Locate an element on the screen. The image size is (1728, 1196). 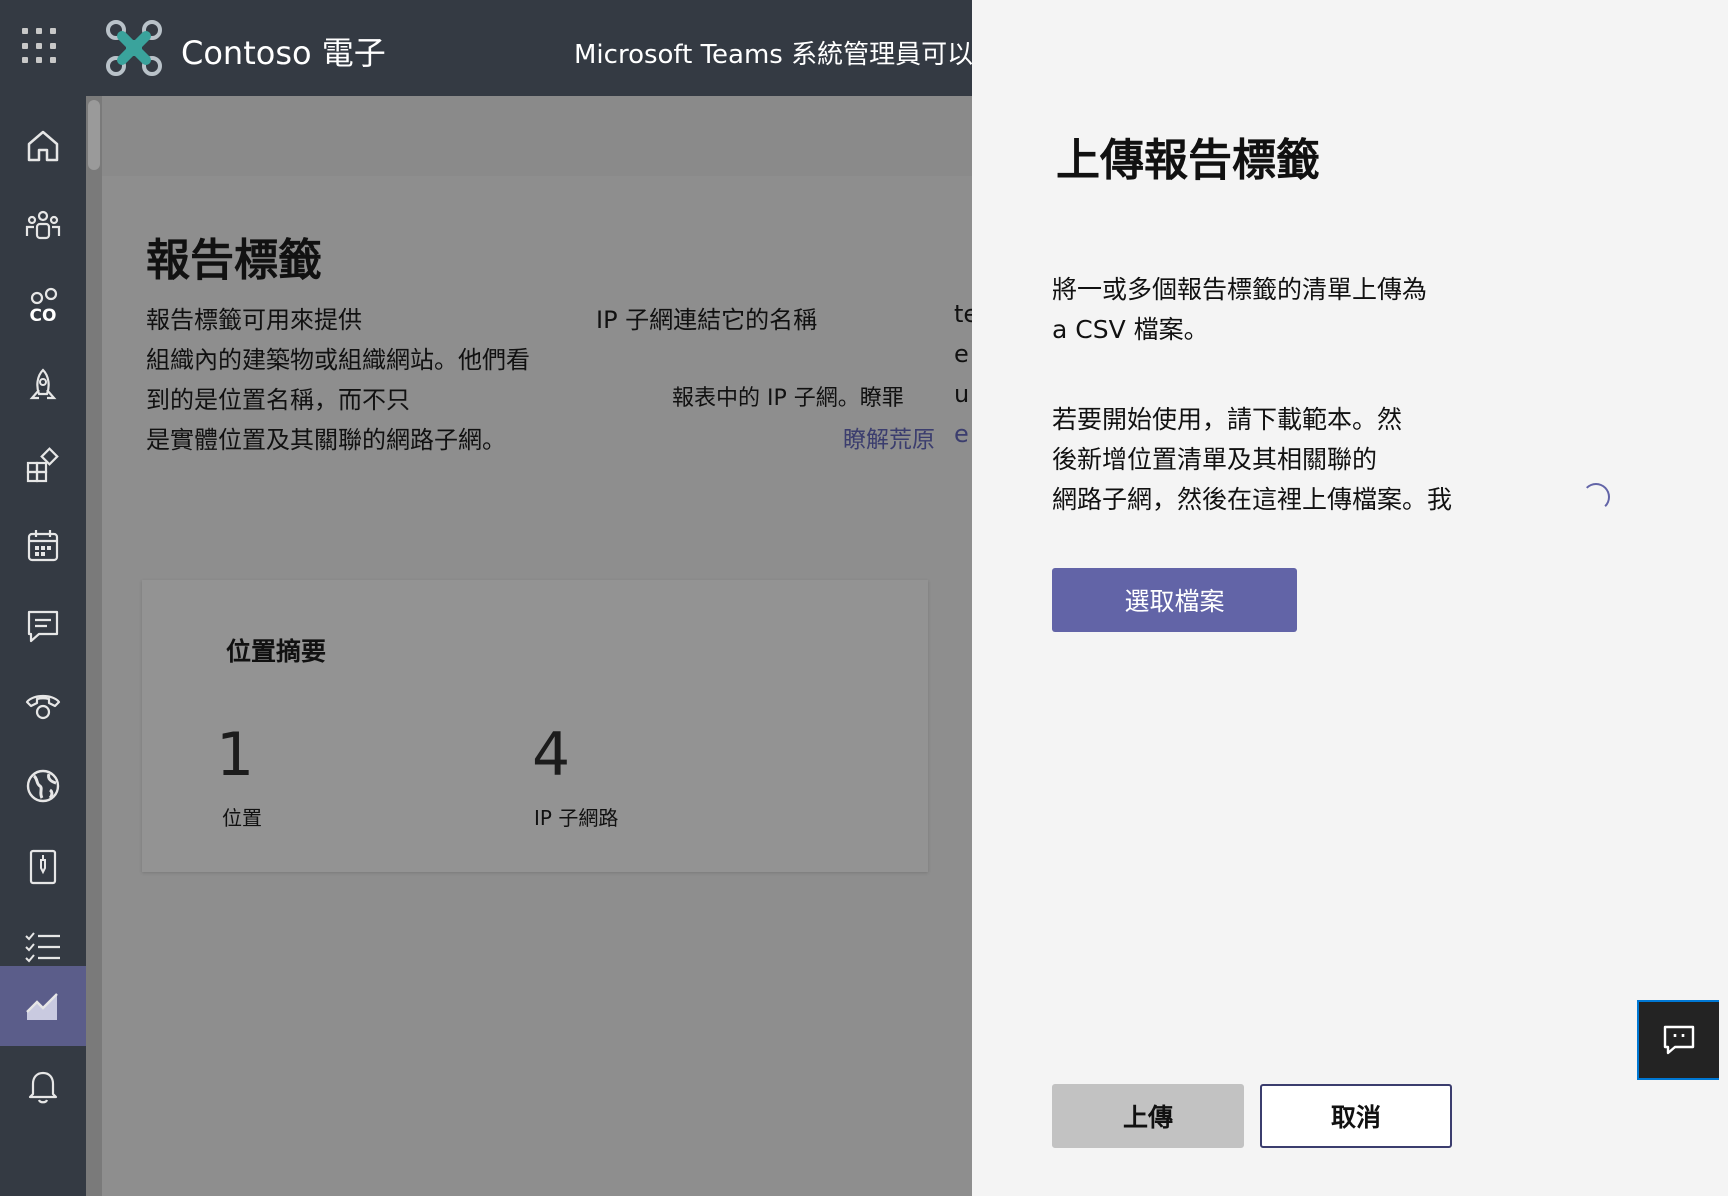
panel-para2-line-1: 若要開始使用，請下載範本。然 is located at coordinates (1227, 419).